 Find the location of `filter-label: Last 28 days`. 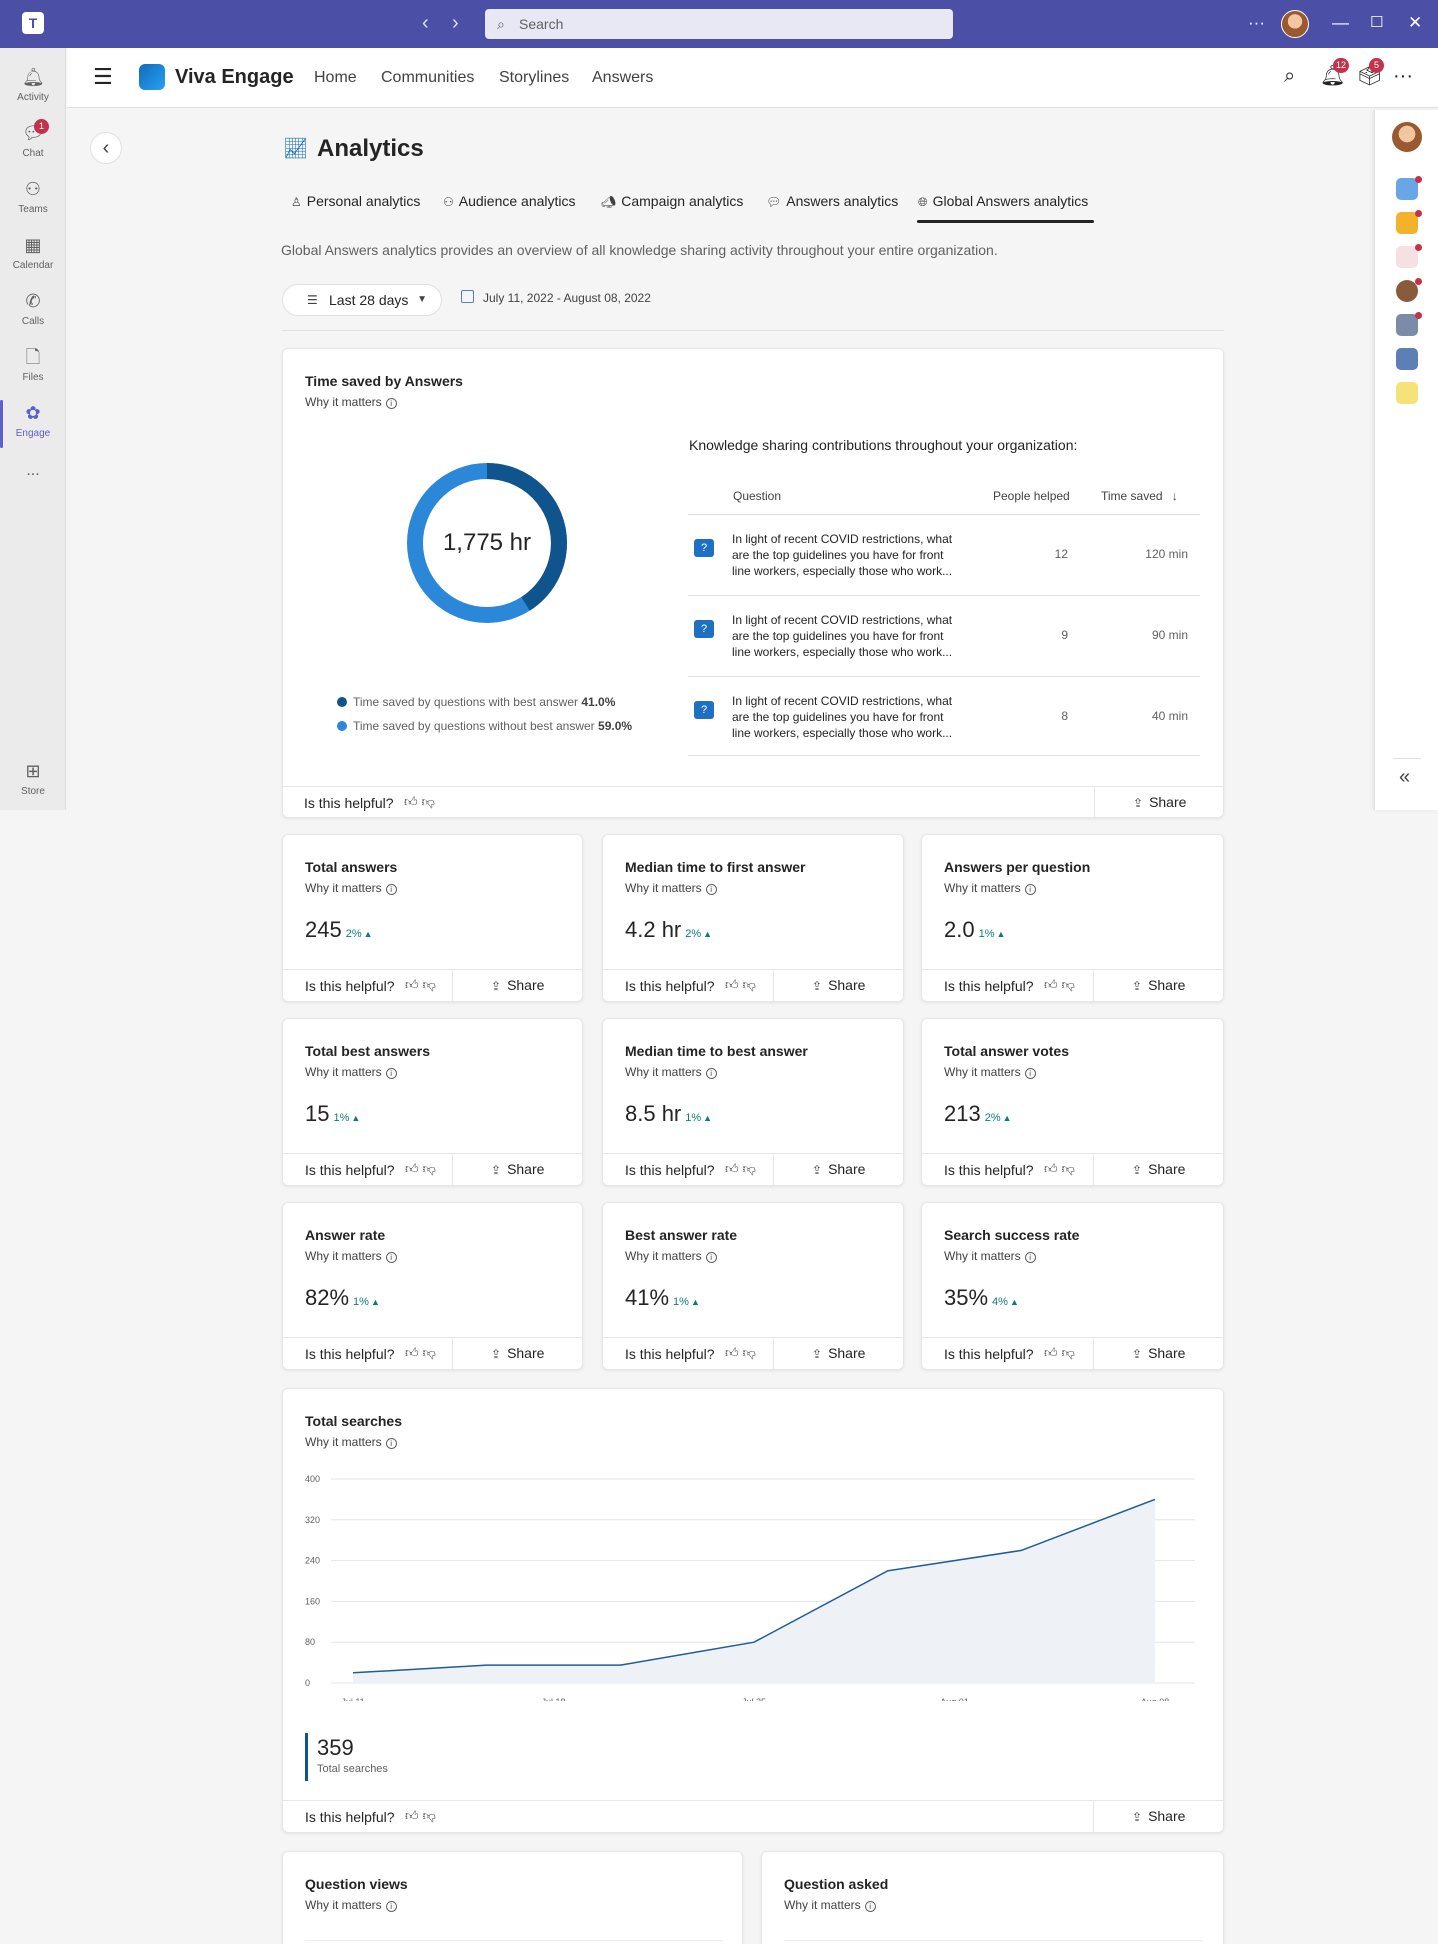

filter-label: Last 28 days is located at coordinates (369, 300).